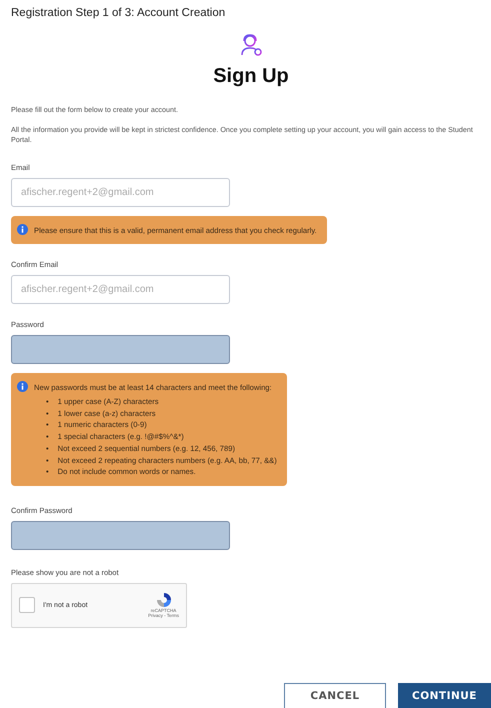 The height and width of the screenshot is (708, 491). What do you see at coordinates (118, 13) in the screenshot?
I see `page-title: Registration Step 1 of 3: Account Creation` at bounding box center [118, 13].